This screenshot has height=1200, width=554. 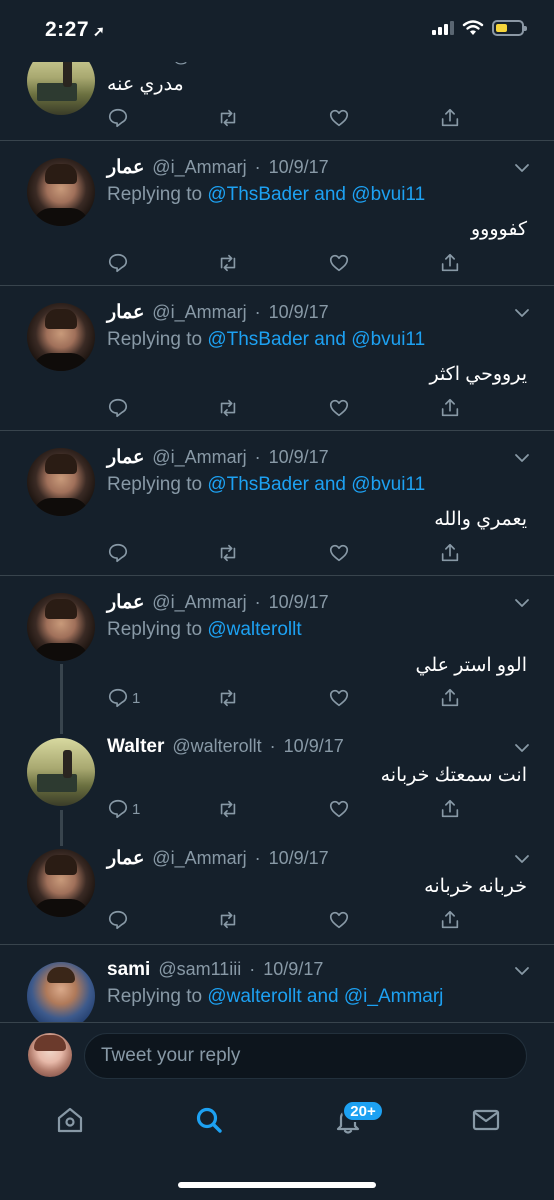 I want to click on mention-link: @i_Ammarj, so click(x=394, y=996).